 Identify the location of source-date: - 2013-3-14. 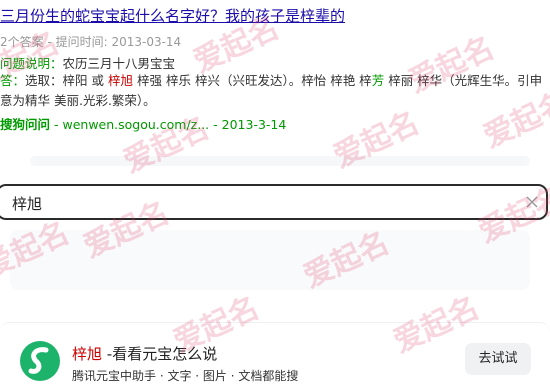
(250, 124).